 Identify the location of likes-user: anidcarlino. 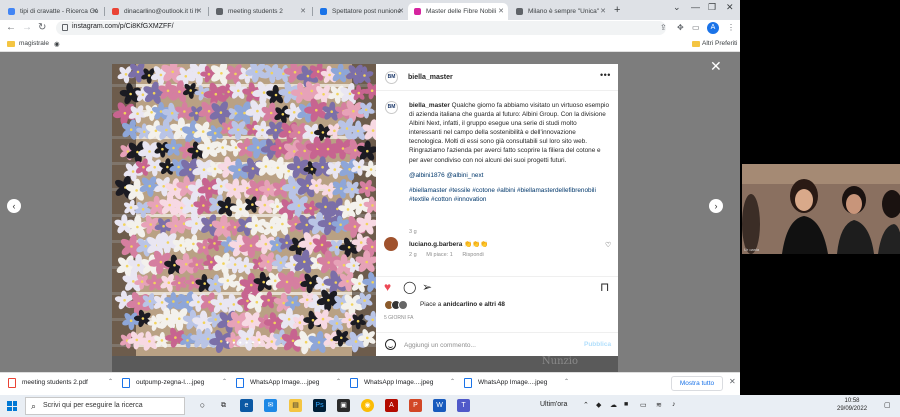
(460, 304).